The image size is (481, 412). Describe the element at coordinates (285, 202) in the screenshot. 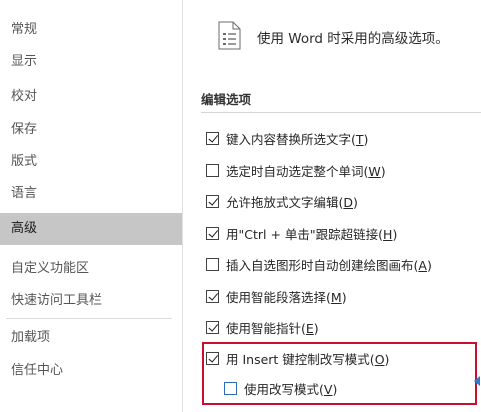

I see `option-label: 允许拖放式文字编辑(` at that location.